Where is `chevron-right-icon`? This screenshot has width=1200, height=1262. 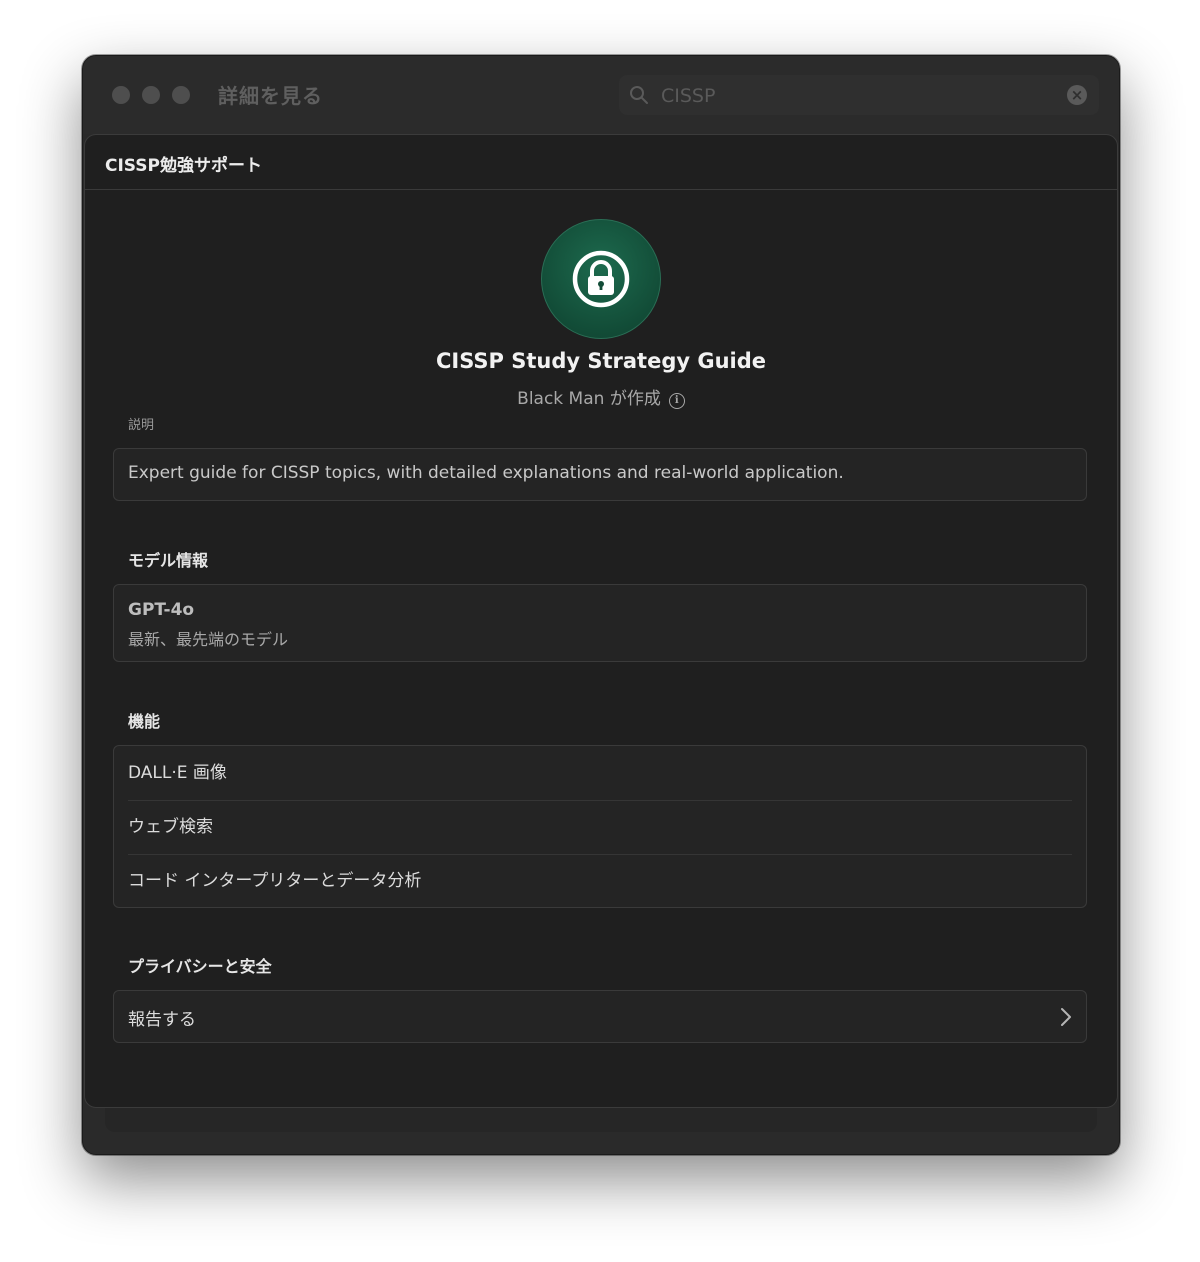 chevron-right-icon is located at coordinates (1066, 1017).